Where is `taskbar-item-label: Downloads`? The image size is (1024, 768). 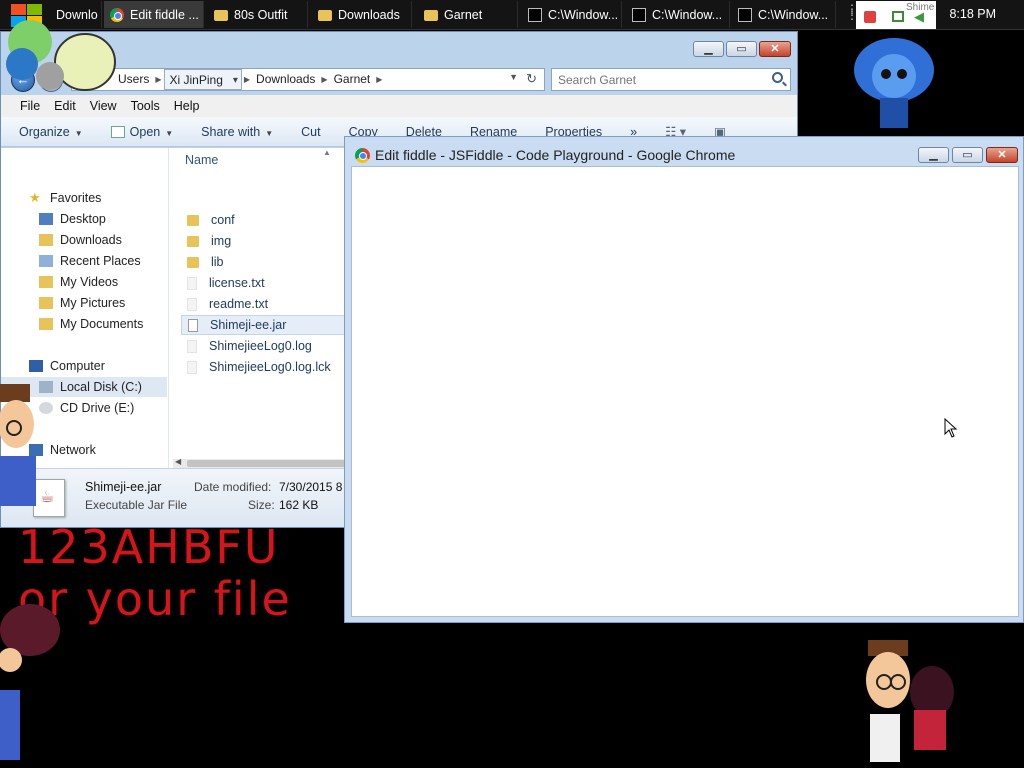 taskbar-item-label: Downloads is located at coordinates (369, 14).